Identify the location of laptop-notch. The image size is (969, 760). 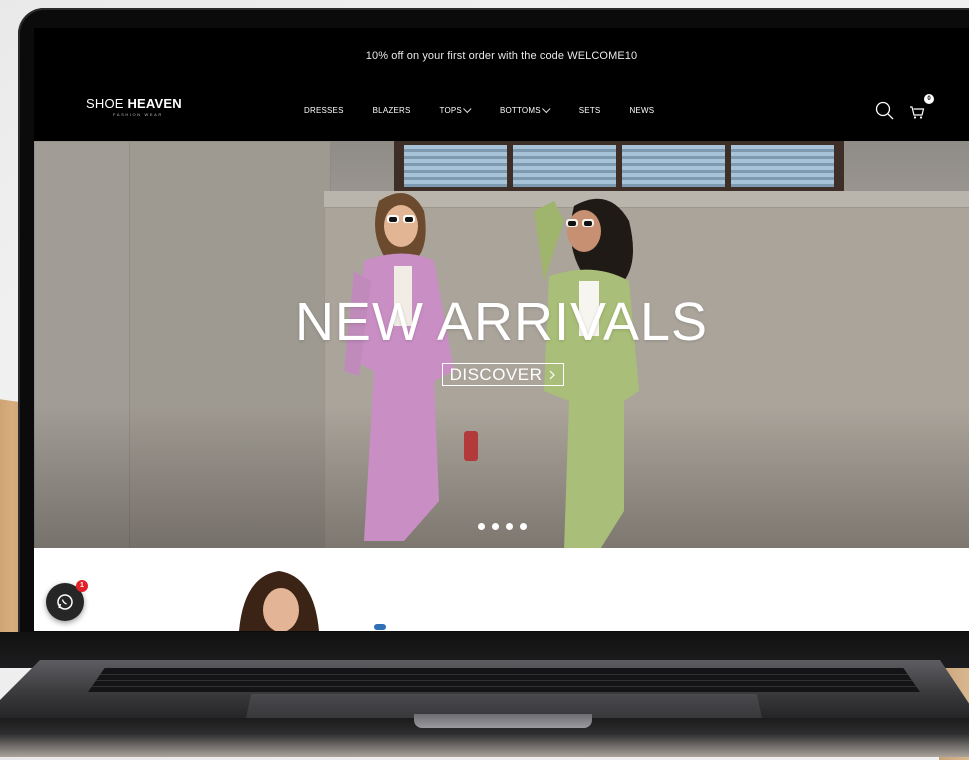
(503, 721).